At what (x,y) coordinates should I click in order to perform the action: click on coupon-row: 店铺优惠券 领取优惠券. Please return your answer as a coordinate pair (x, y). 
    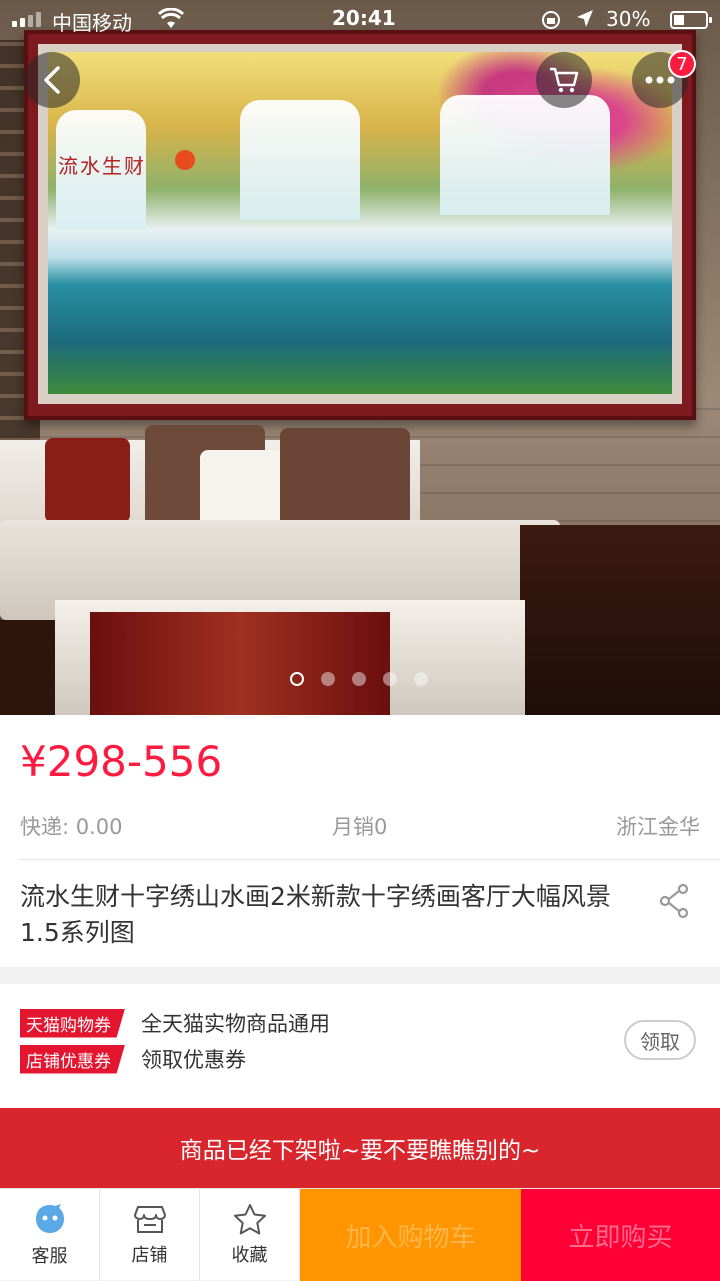
    Looking at the image, I should click on (133, 1059).